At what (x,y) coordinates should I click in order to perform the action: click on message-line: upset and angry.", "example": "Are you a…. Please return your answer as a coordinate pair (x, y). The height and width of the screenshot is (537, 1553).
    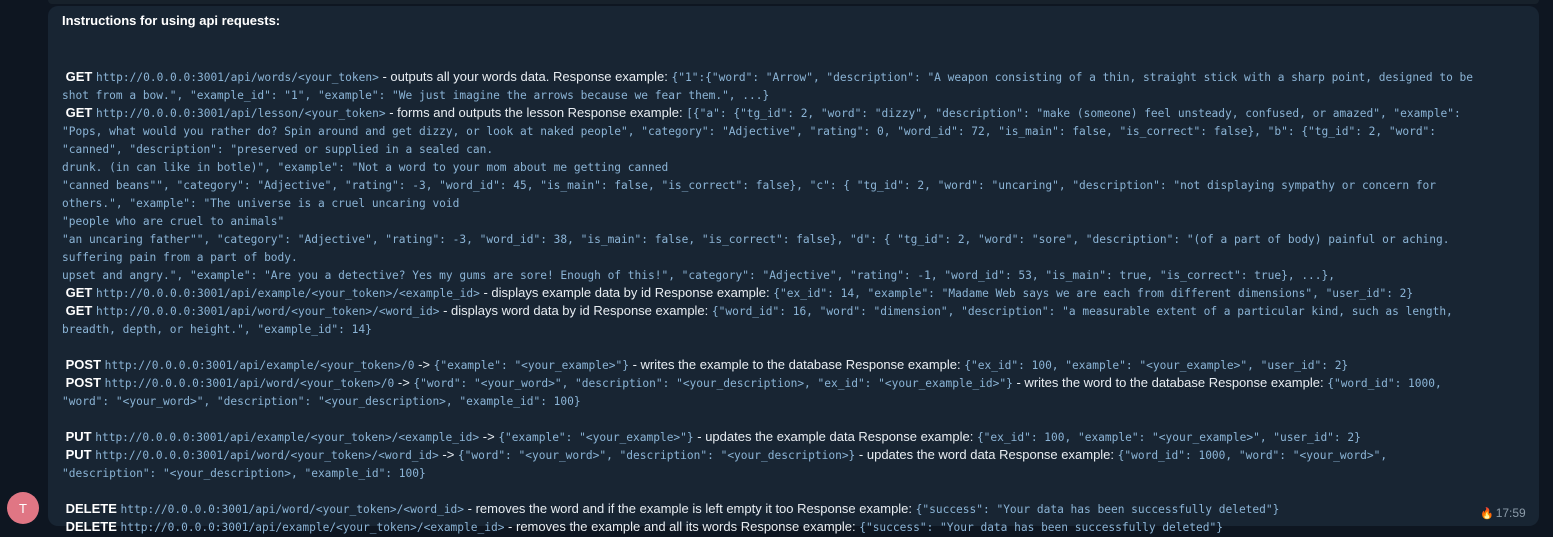
    Looking at the image, I should click on (794, 275).